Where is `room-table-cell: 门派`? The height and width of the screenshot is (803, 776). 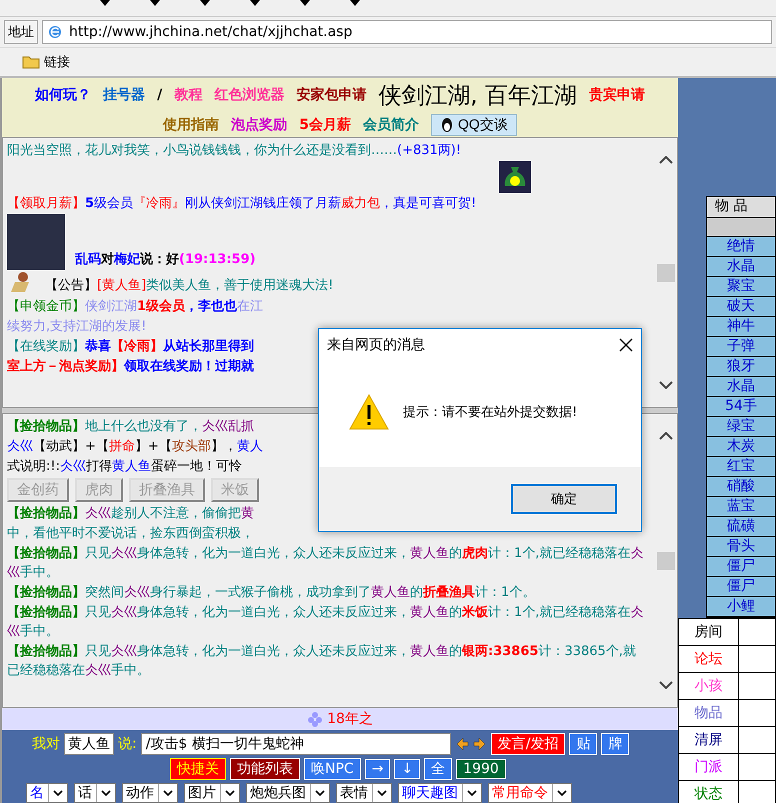
room-table-cell: 门派 is located at coordinates (709, 767).